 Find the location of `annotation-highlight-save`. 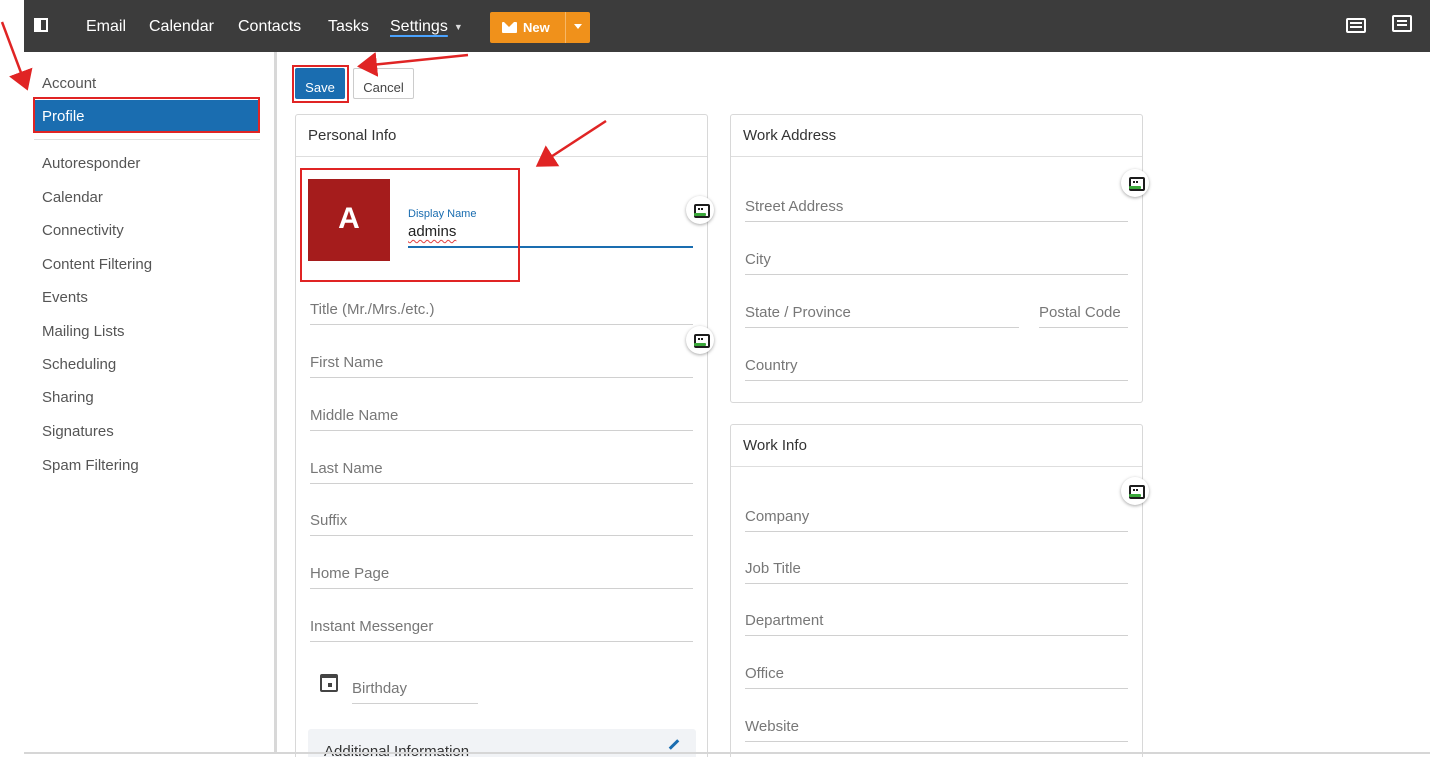

annotation-highlight-save is located at coordinates (320, 84).